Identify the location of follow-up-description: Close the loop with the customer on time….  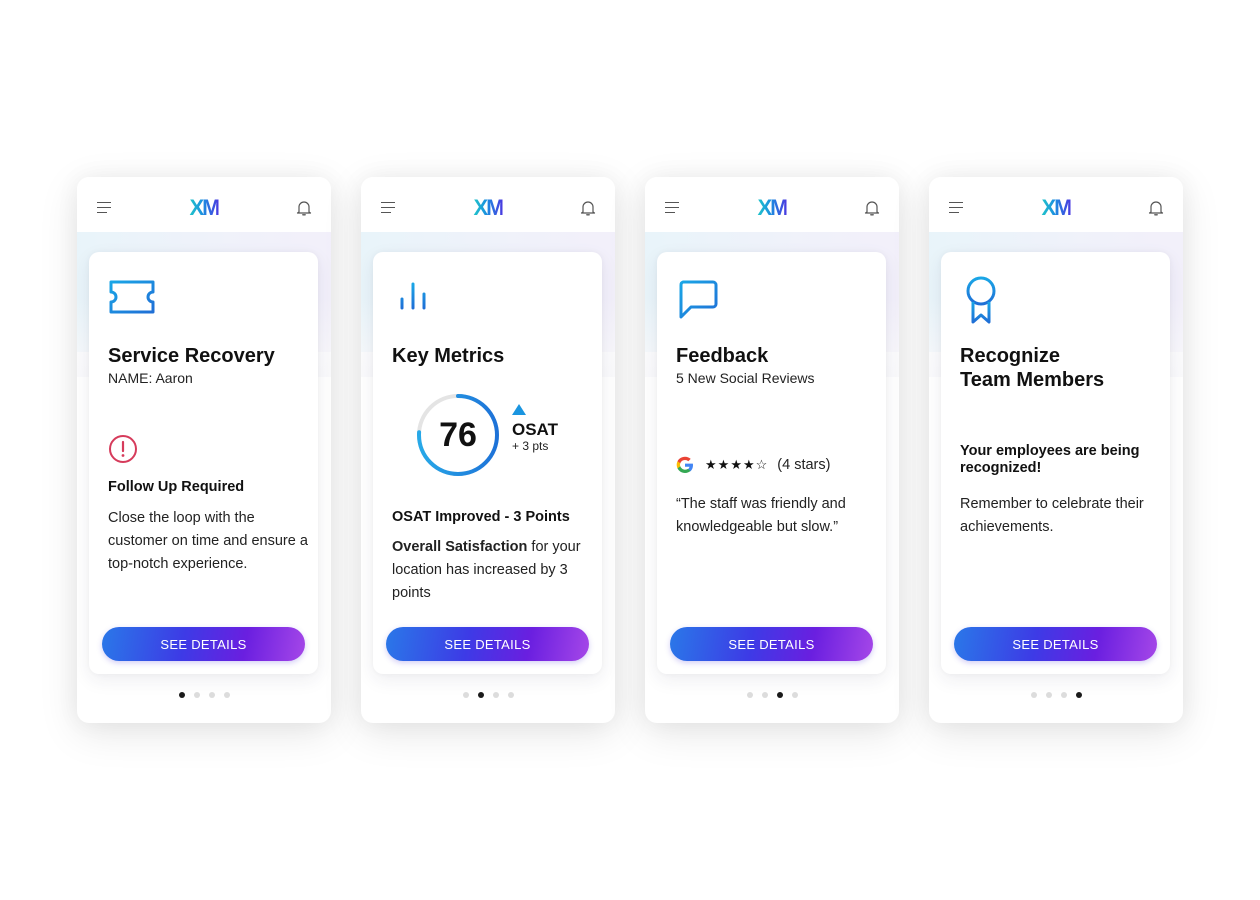
(208, 541).